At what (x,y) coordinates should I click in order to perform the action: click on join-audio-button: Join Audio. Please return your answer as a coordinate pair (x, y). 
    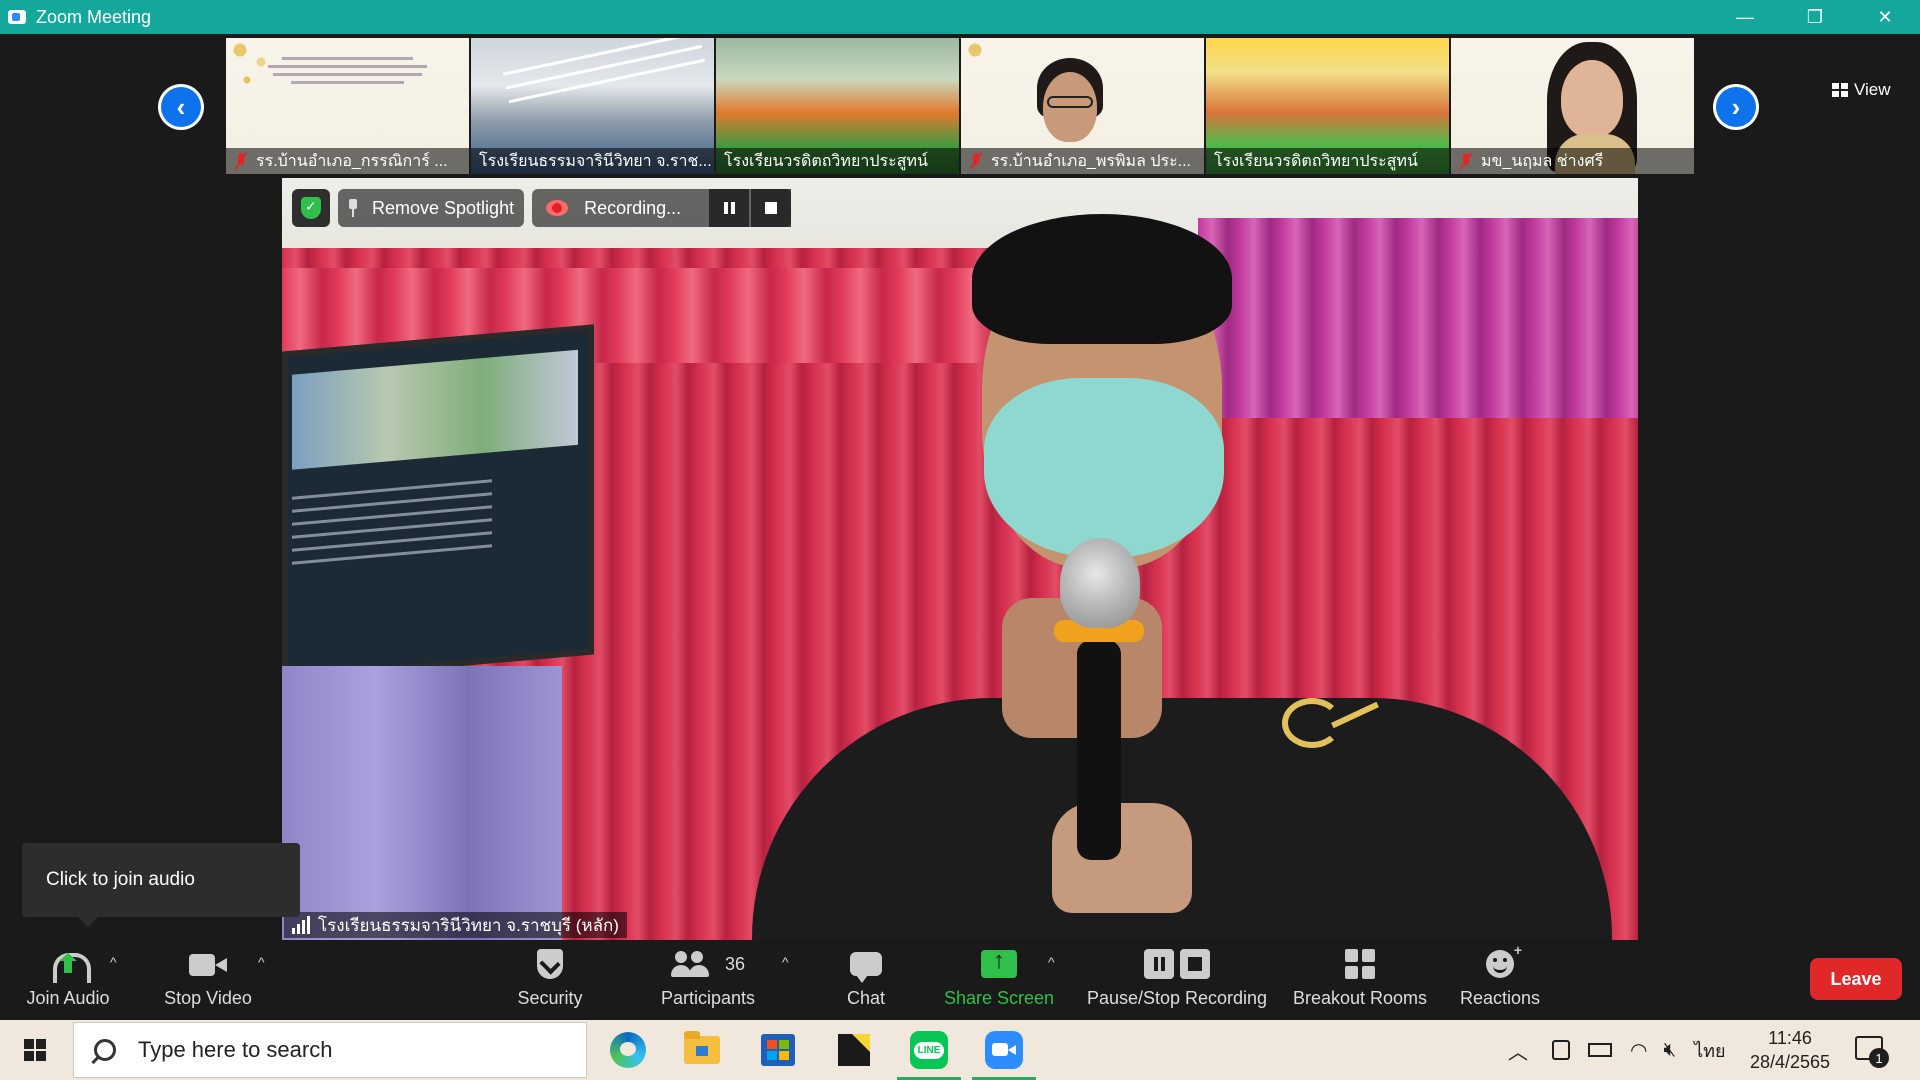
    Looking at the image, I should click on (68, 980).